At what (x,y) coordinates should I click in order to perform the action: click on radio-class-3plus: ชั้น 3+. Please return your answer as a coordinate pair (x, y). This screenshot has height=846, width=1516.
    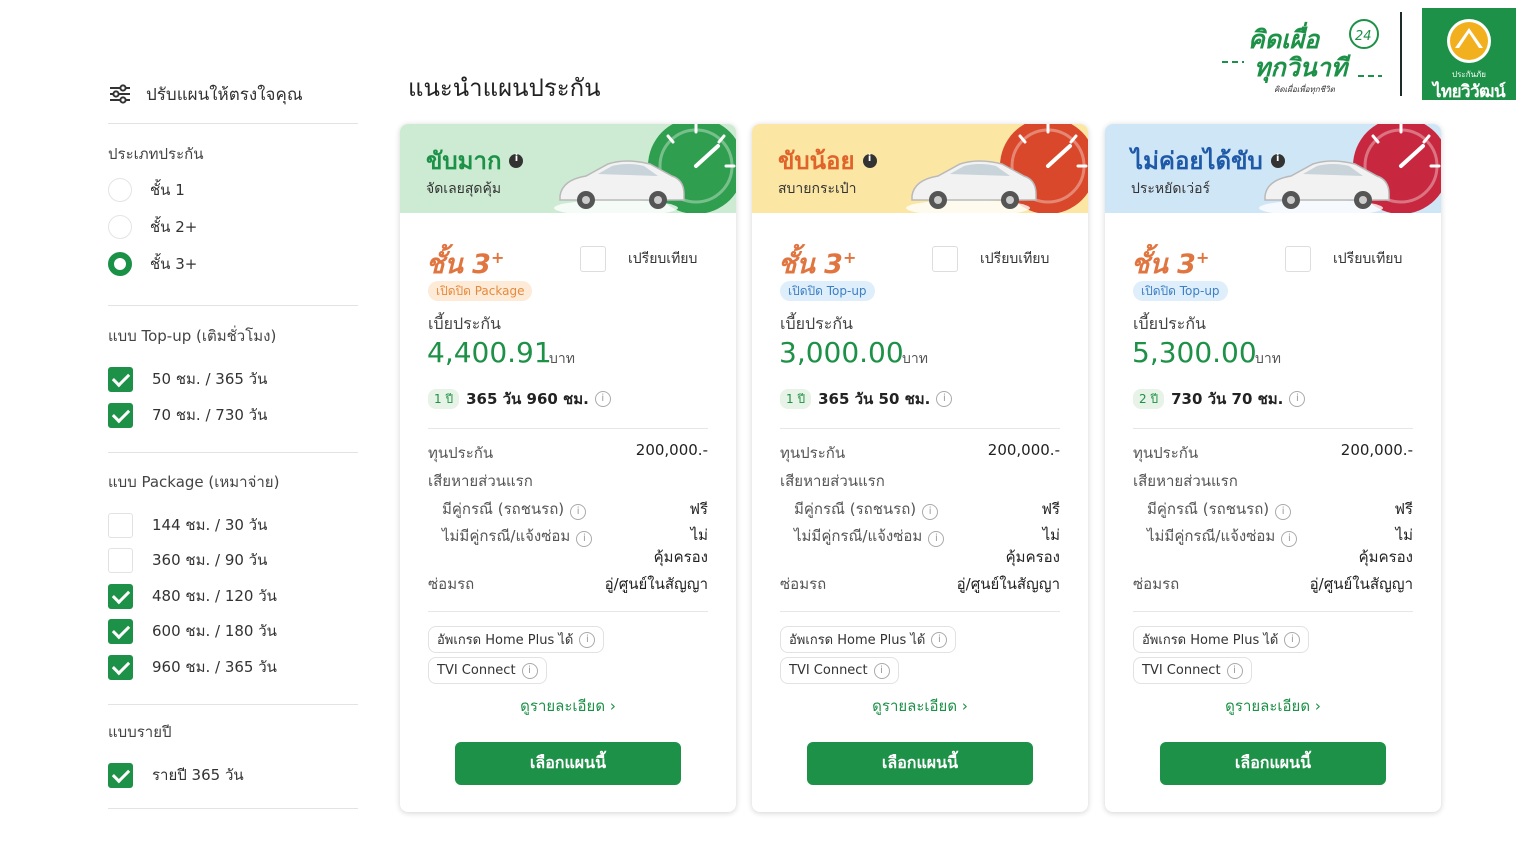
    Looking at the image, I should click on (152, 264).